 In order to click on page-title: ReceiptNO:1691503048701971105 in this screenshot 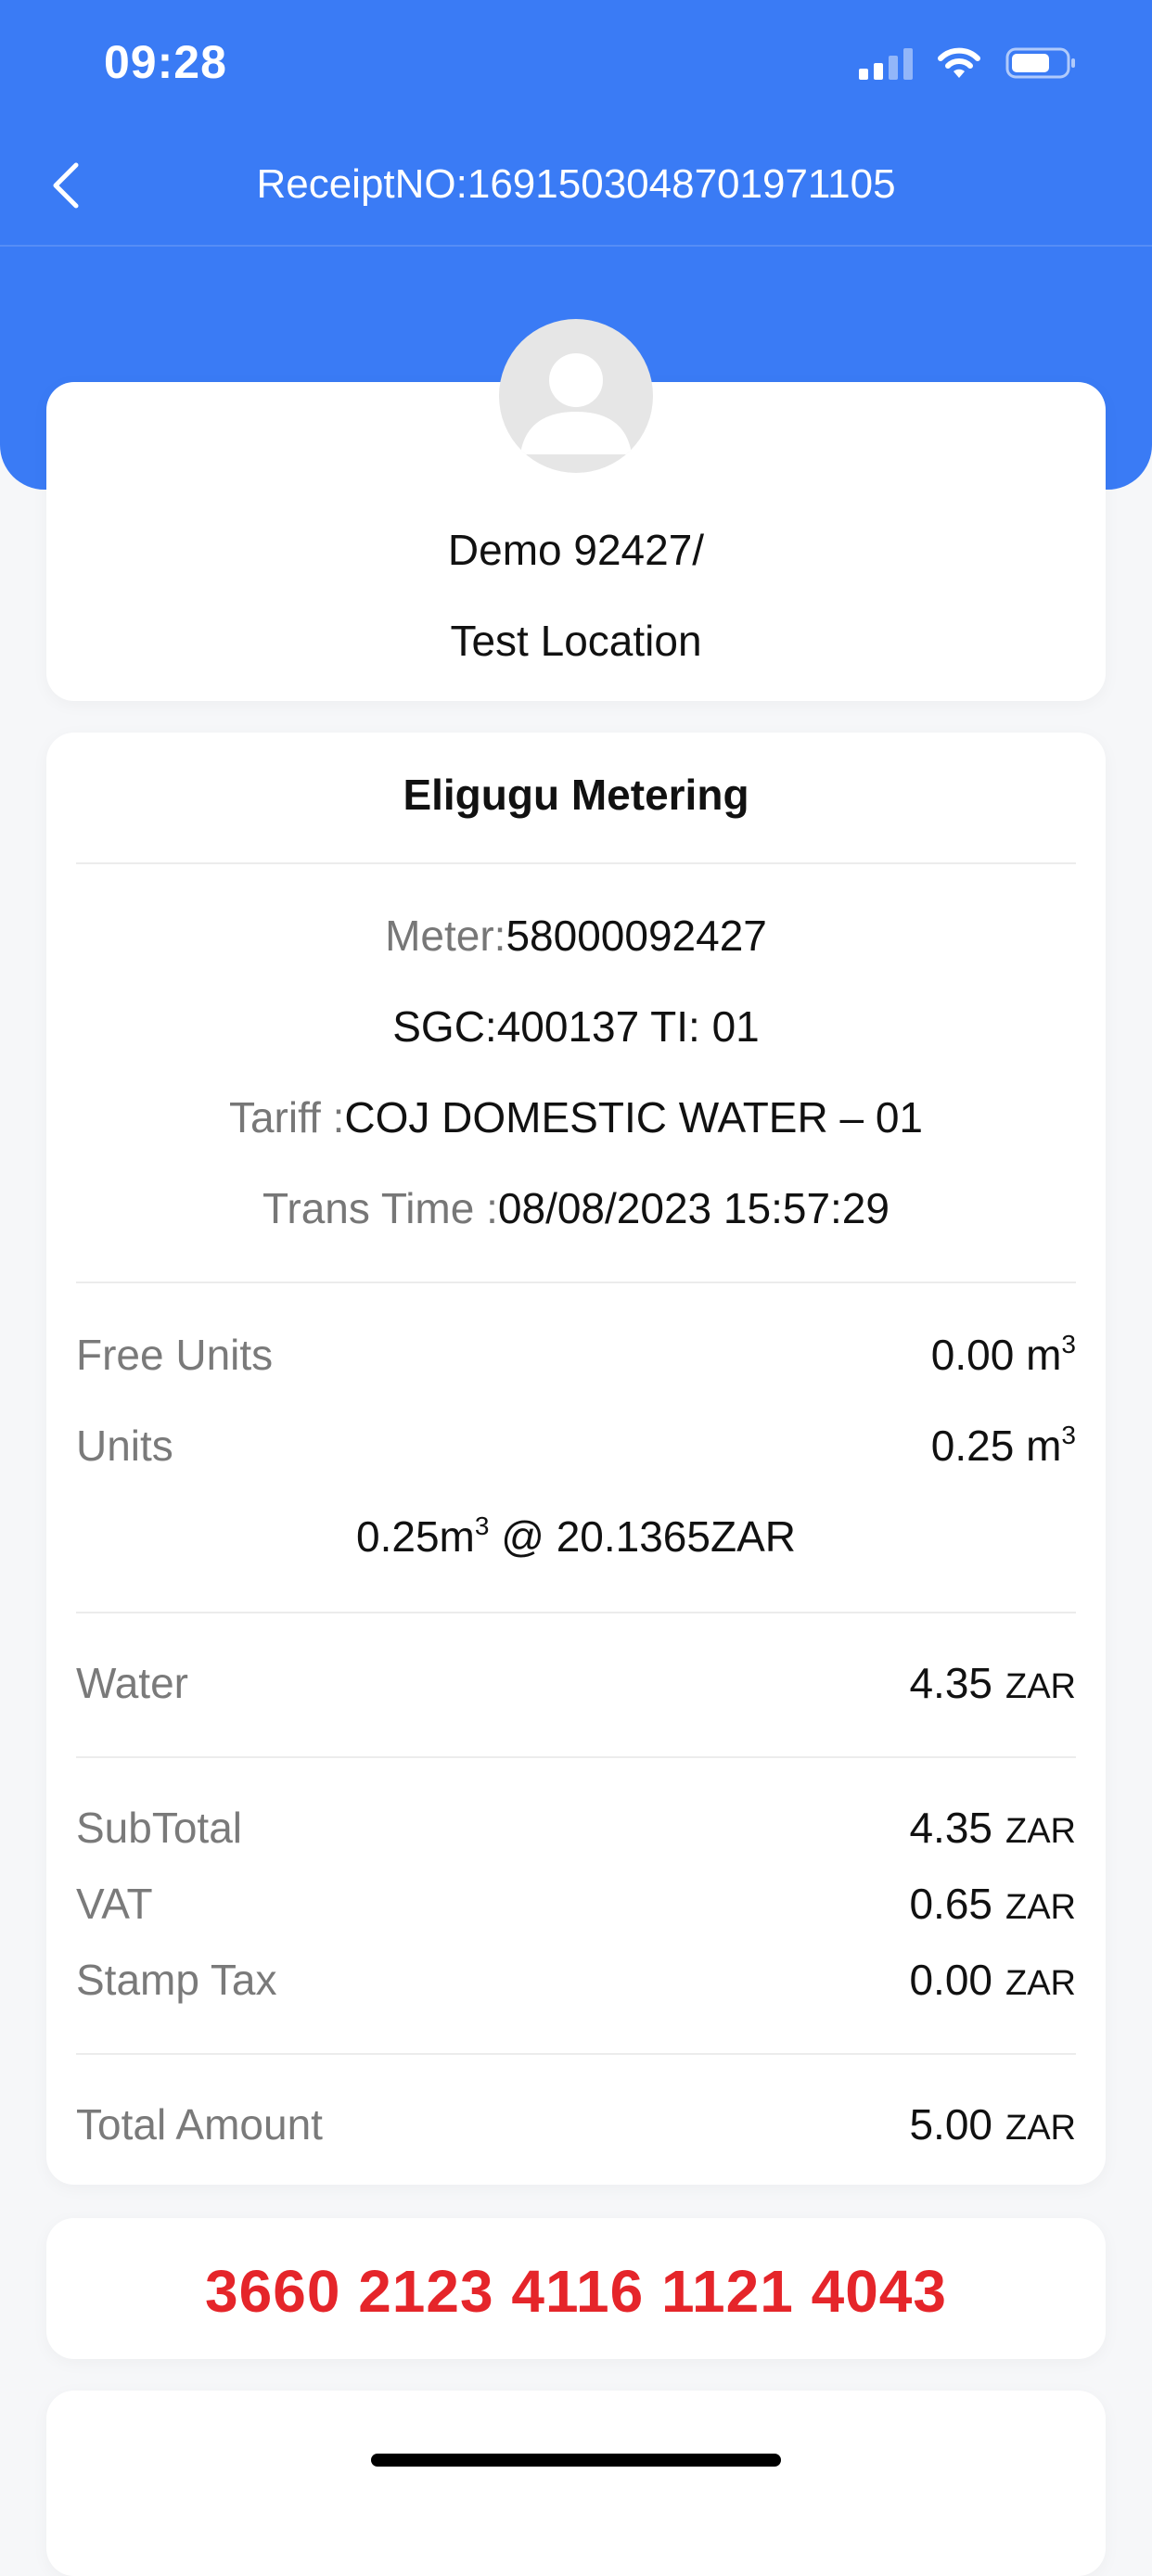, I will do `click(576, 184)`.